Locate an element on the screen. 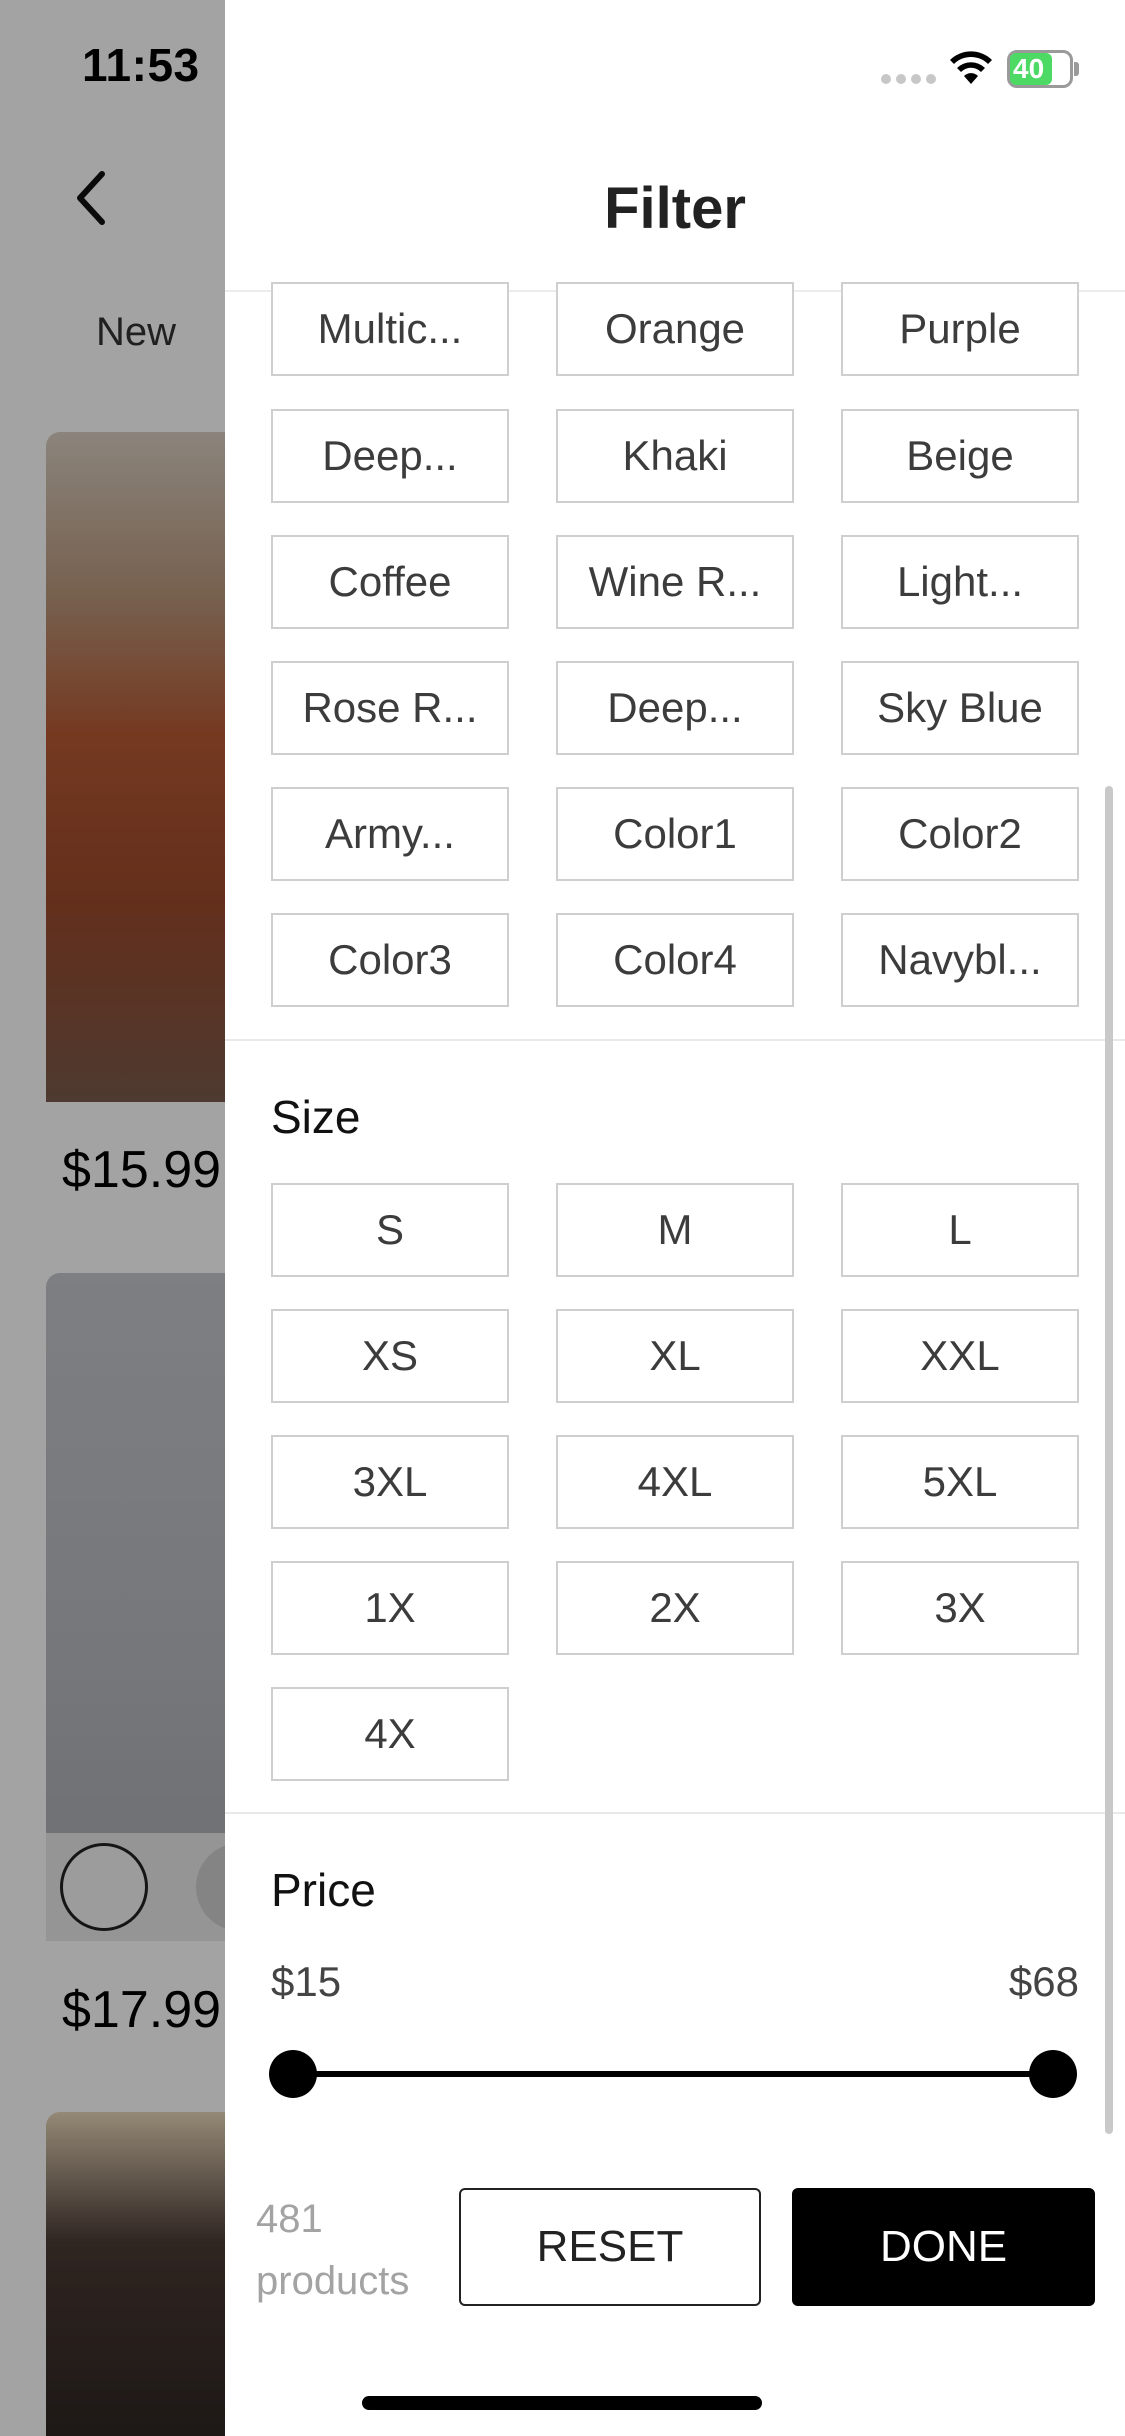 The height and width of the screenshot is (2436, 1125). size-chip: S is located at coordinates (390, 1230).